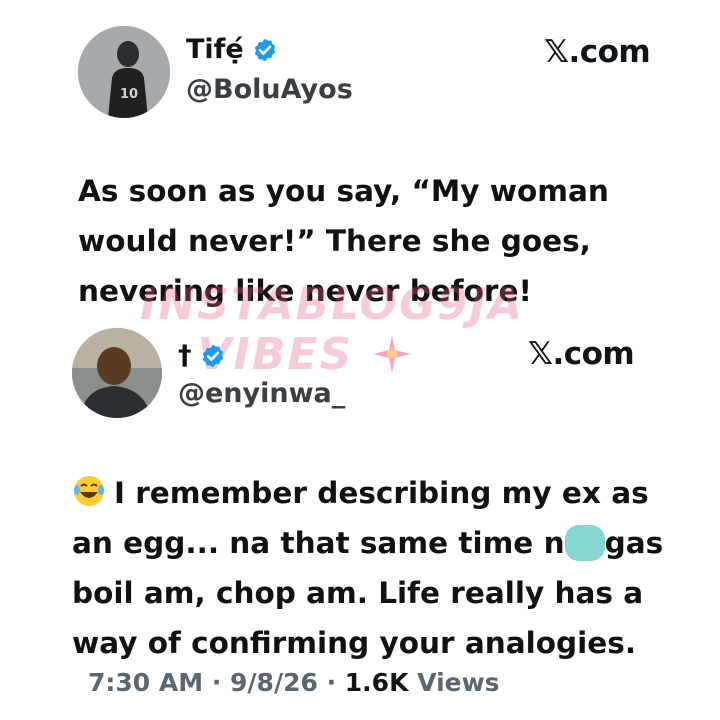 The image size is (720, 720). Describe the element at coordinates (368, 543) in the screenshot. I see `tweet-line-2: an egg... na that same time n gas` at that location.